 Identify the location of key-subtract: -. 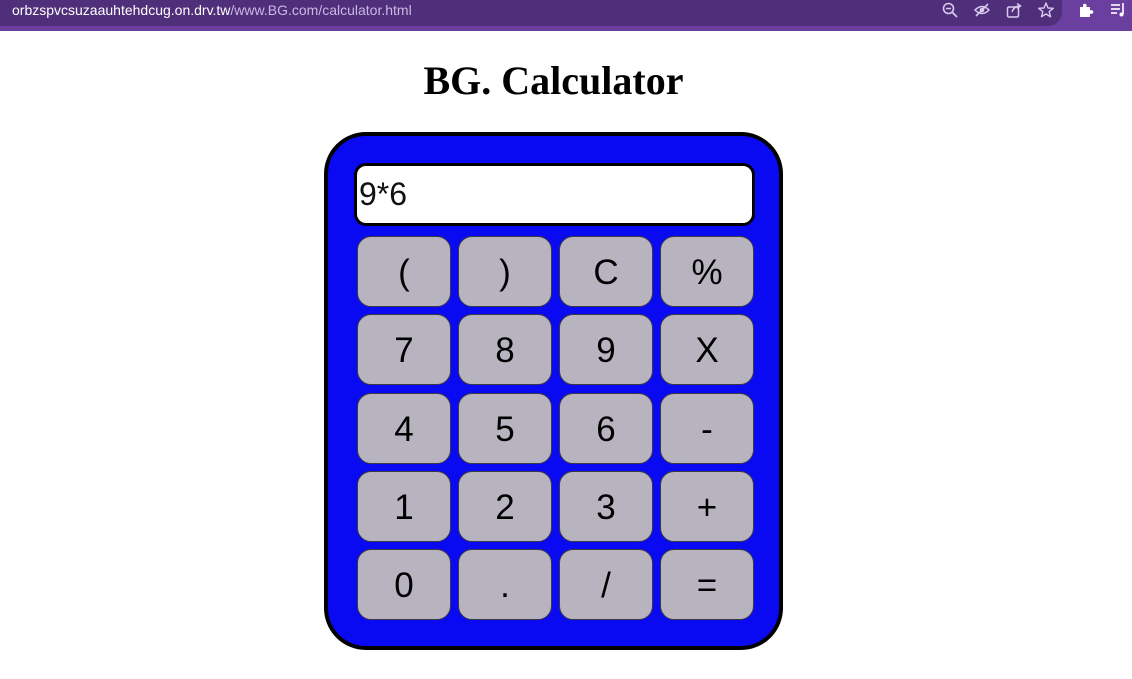
(707, 428).